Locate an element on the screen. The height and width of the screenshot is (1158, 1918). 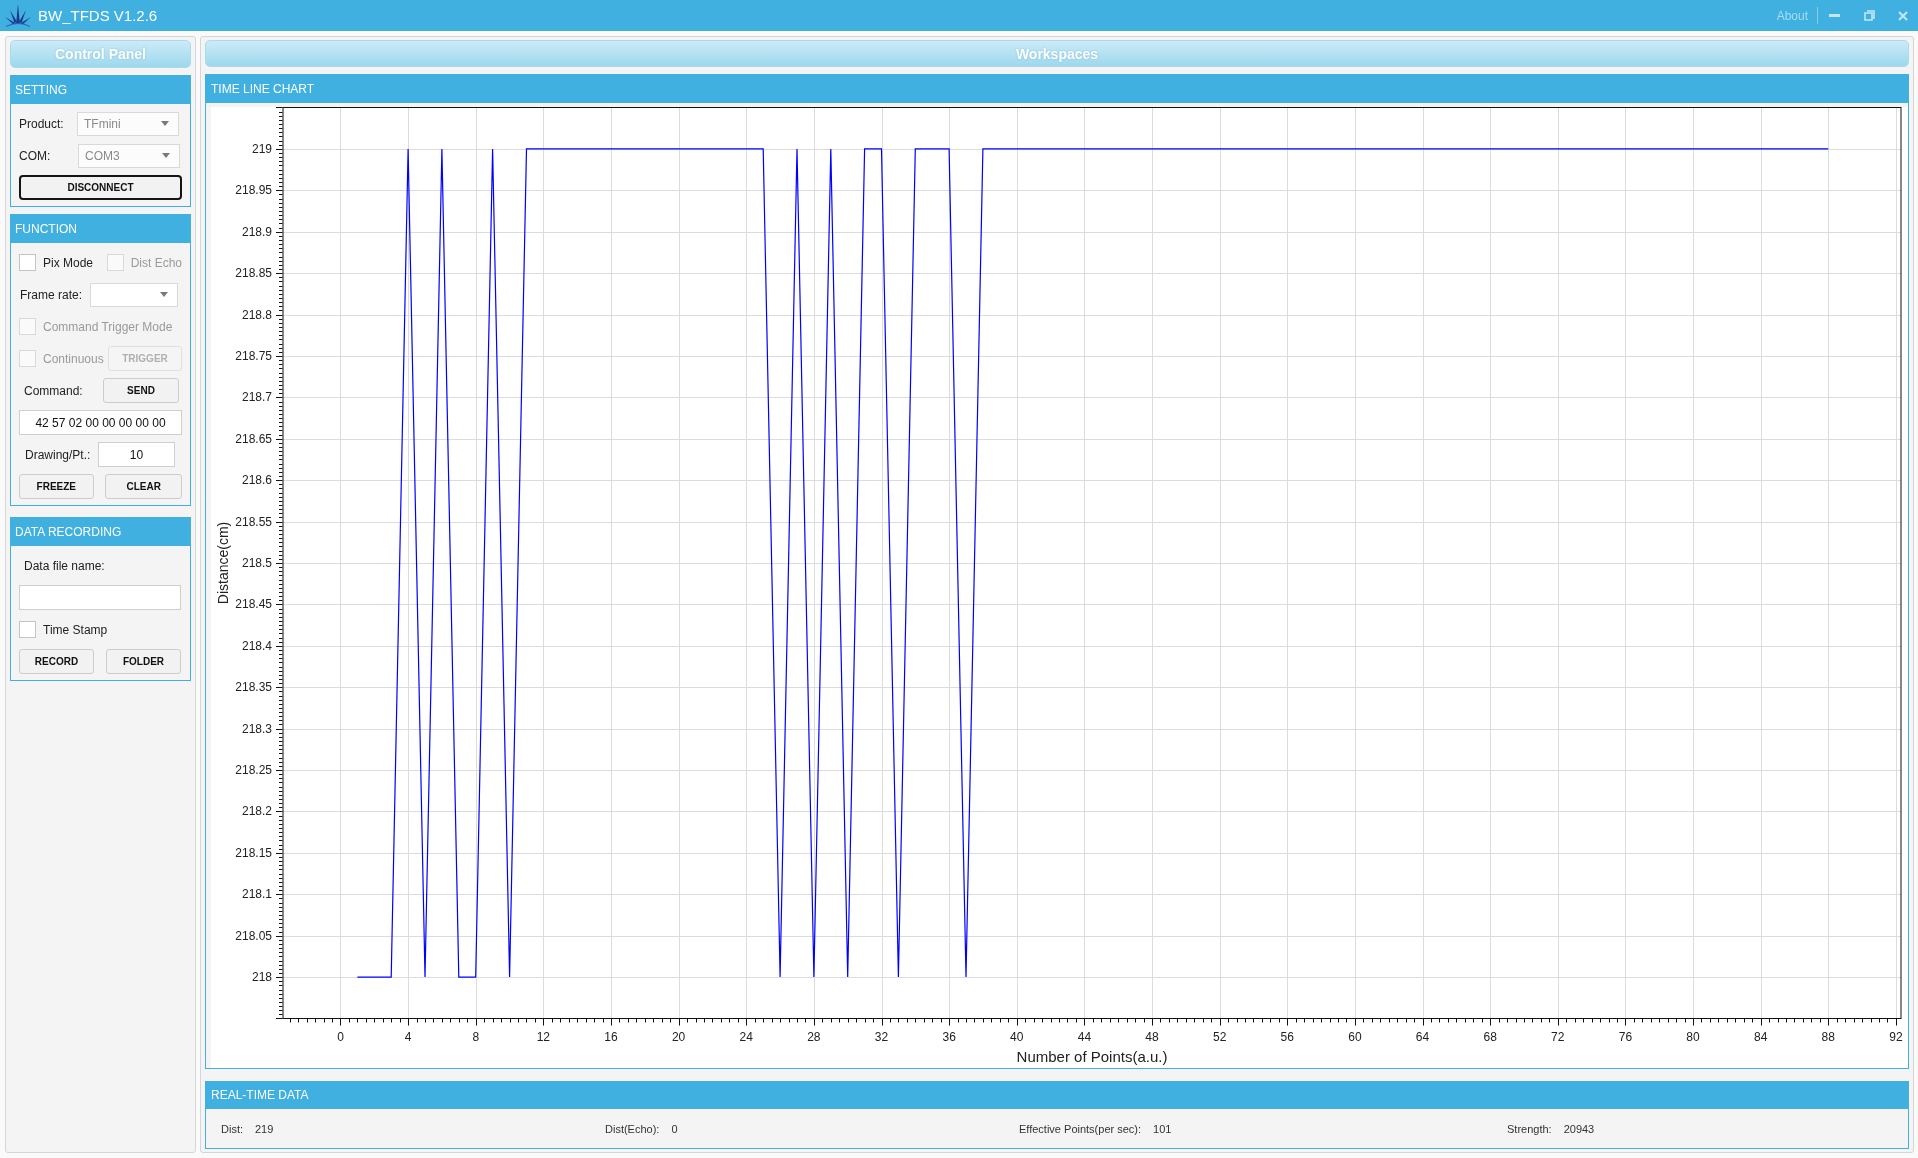
section-title: TIME LINE CHART is located at coordinates (1057, 89).